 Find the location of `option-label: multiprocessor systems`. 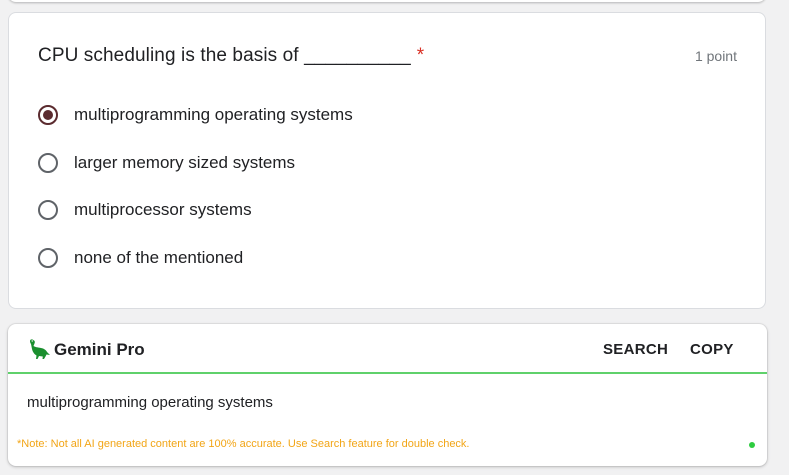

option-label: multiprocessor systems is located at coordinates (163, 209).